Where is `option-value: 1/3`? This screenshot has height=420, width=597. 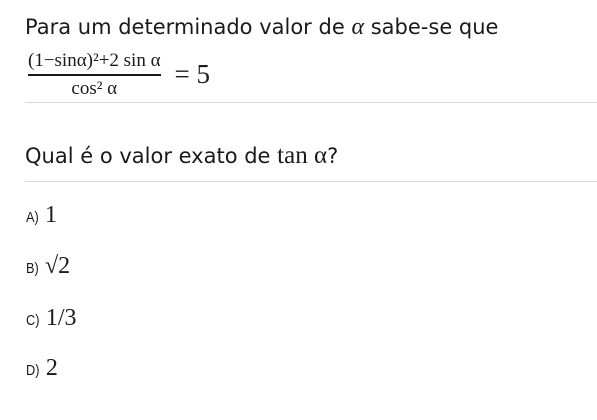 option-value: 1/3 is located at coordinates (61, 318).